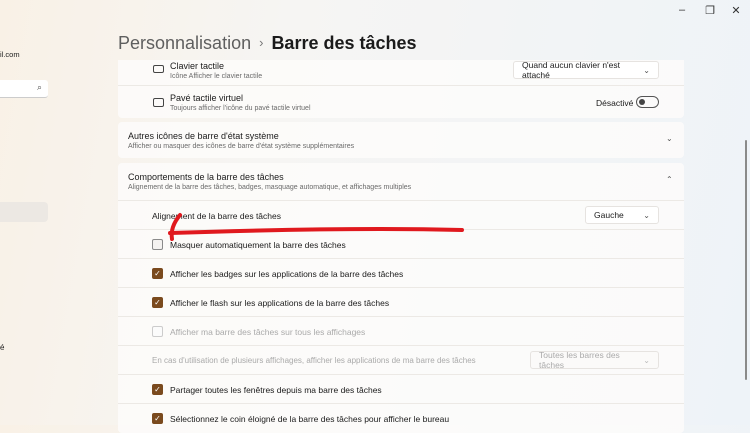 This screenshot has width=750, height=433. I want to click on scrollbar, so click(746, 260).